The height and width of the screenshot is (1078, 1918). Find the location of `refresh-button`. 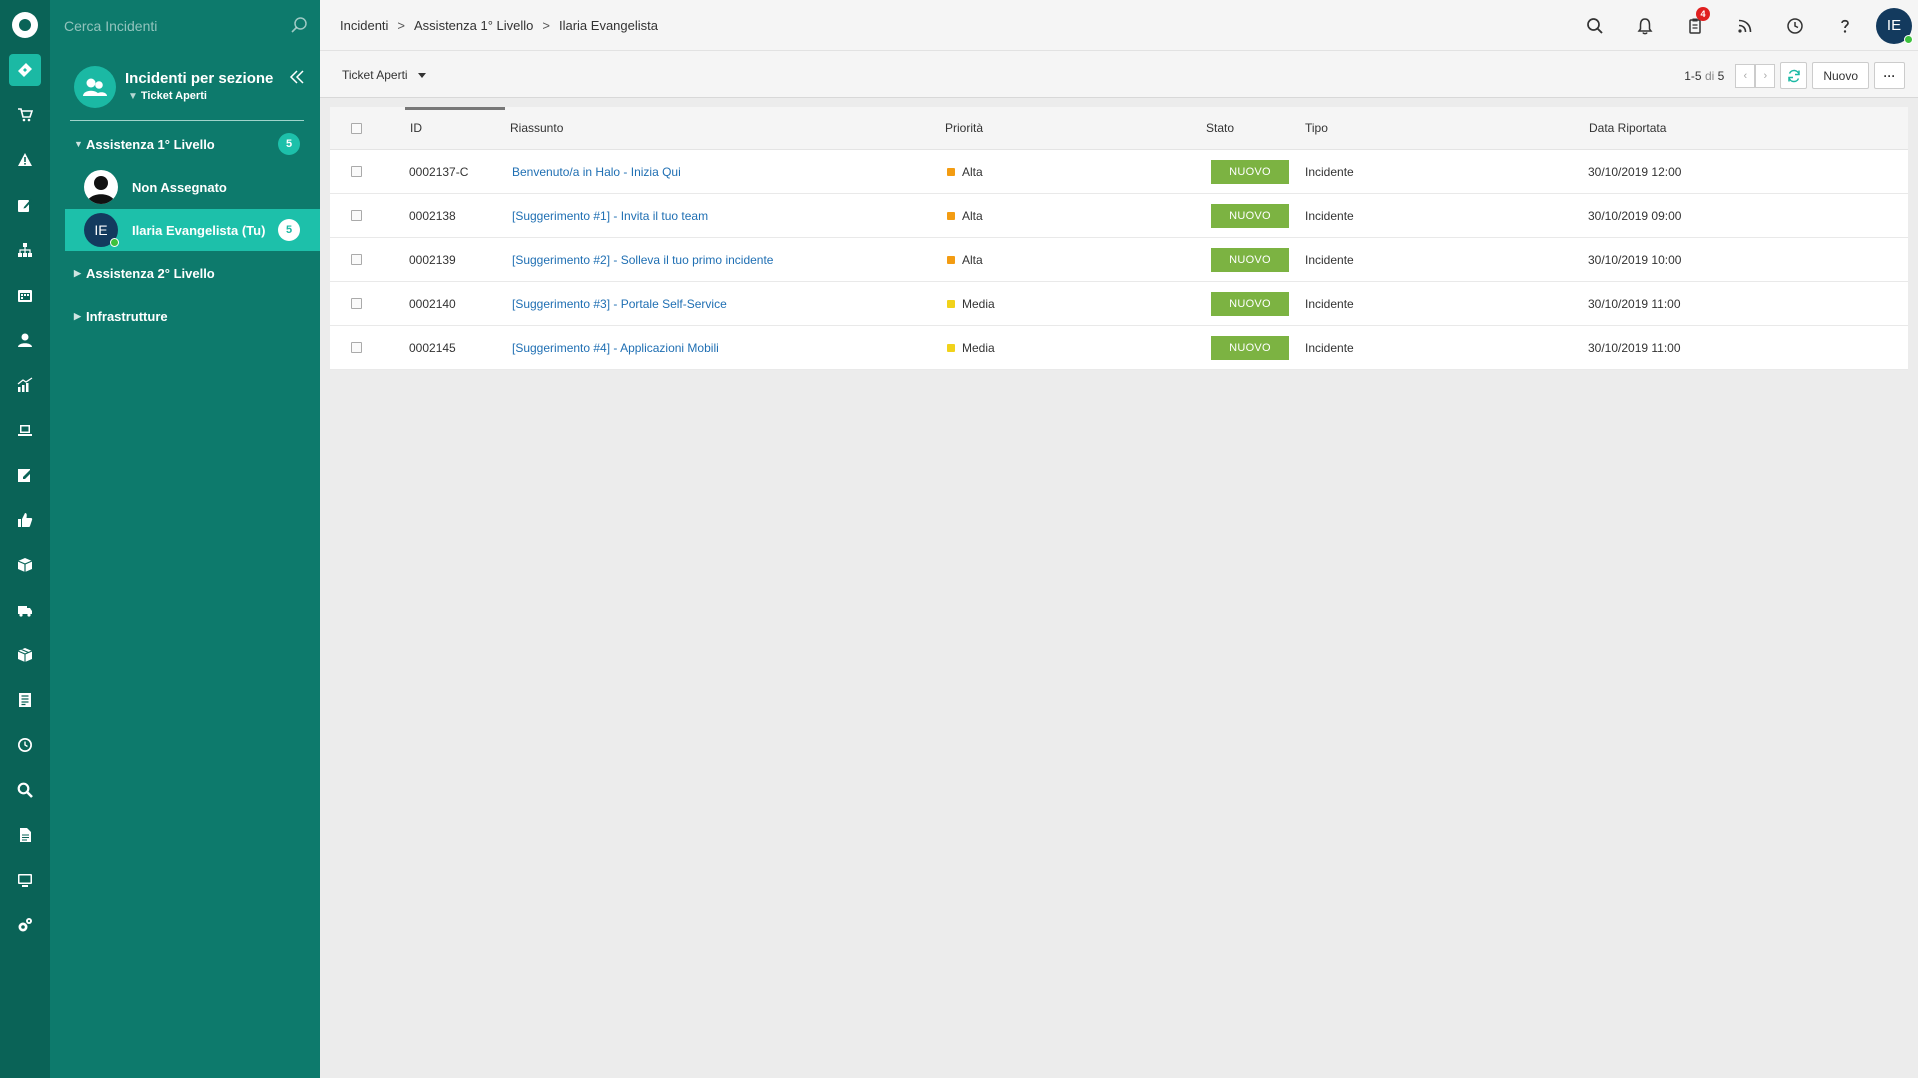

refresh-button is located at coordinates (1794, 75).